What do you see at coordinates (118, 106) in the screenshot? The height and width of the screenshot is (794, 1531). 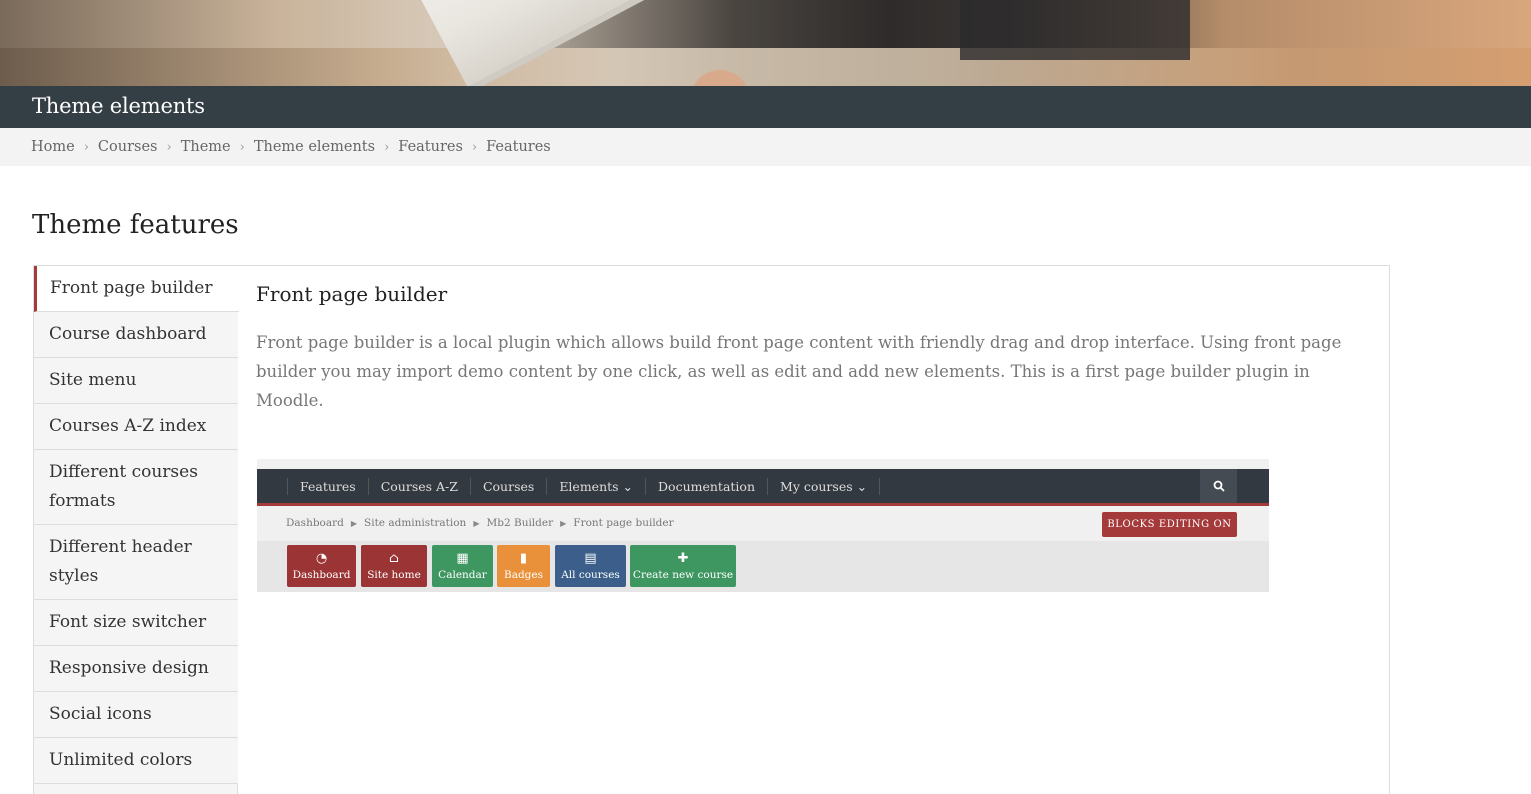 I see `page-title: Theme elements` at bounding box center [118, 106].